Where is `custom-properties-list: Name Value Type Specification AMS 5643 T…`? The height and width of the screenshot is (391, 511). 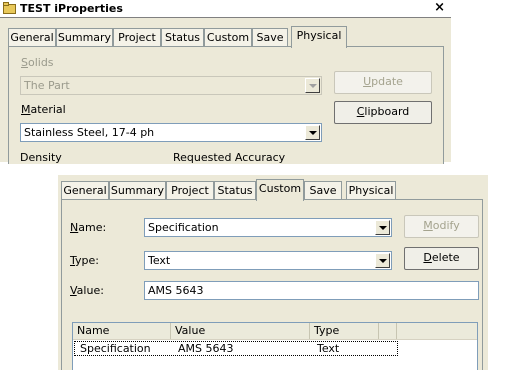
custom-properties-list: Name Value Type Specification AMS 5643 T… is located at coordinates (275, 346).